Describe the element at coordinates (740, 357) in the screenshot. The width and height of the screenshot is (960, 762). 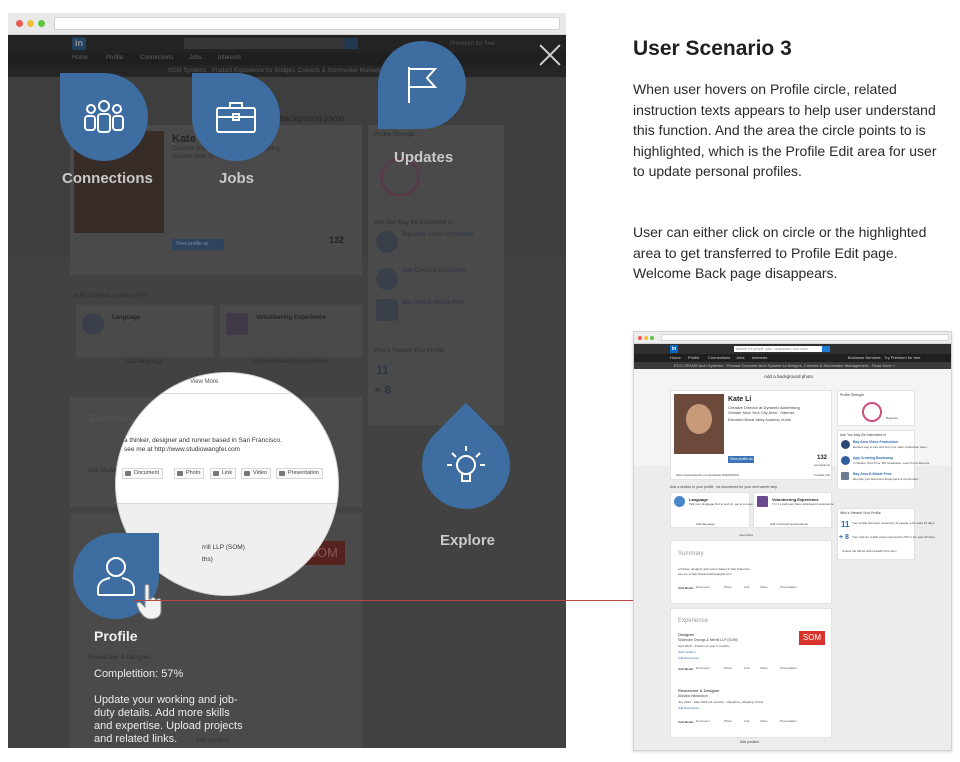
I see `mini-nav-jobs: Jobs` at that location.